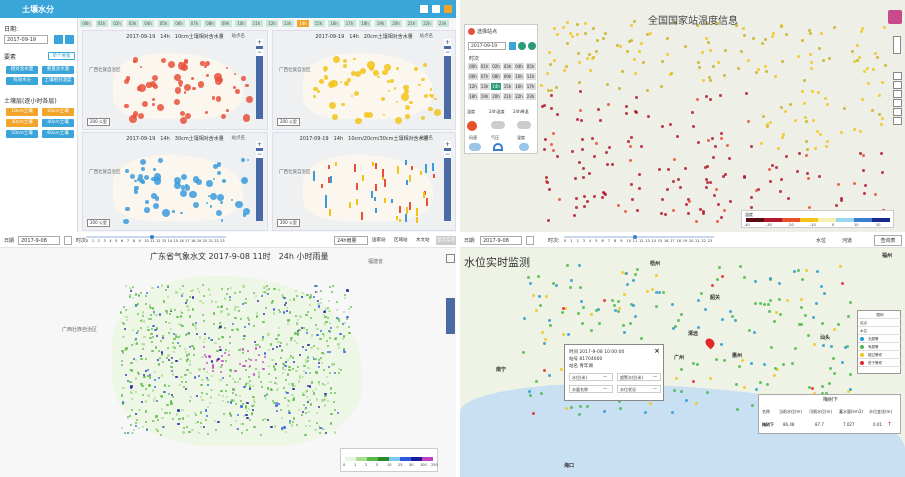 The height and width of the screenshot is (477, 905). I want to click on elem-btn-3: 土壤相对湿度, so click(58, 81).